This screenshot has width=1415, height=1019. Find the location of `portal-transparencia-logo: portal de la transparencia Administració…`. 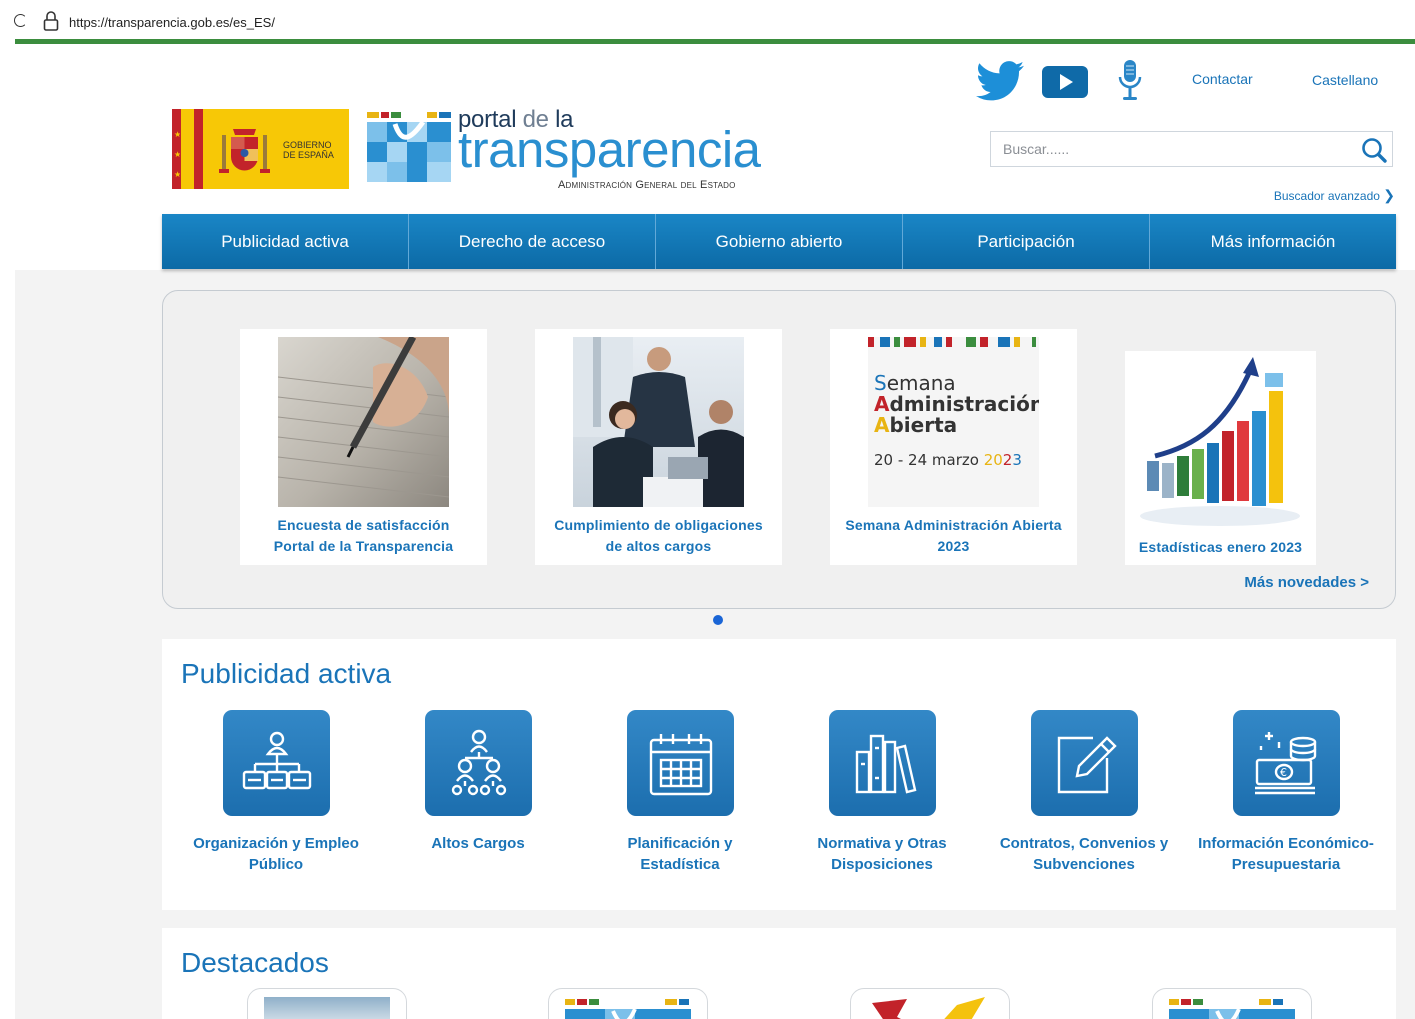

portal-transparencia-logo: portal de la transparencia Administració… is located at coordinates (572, 151).